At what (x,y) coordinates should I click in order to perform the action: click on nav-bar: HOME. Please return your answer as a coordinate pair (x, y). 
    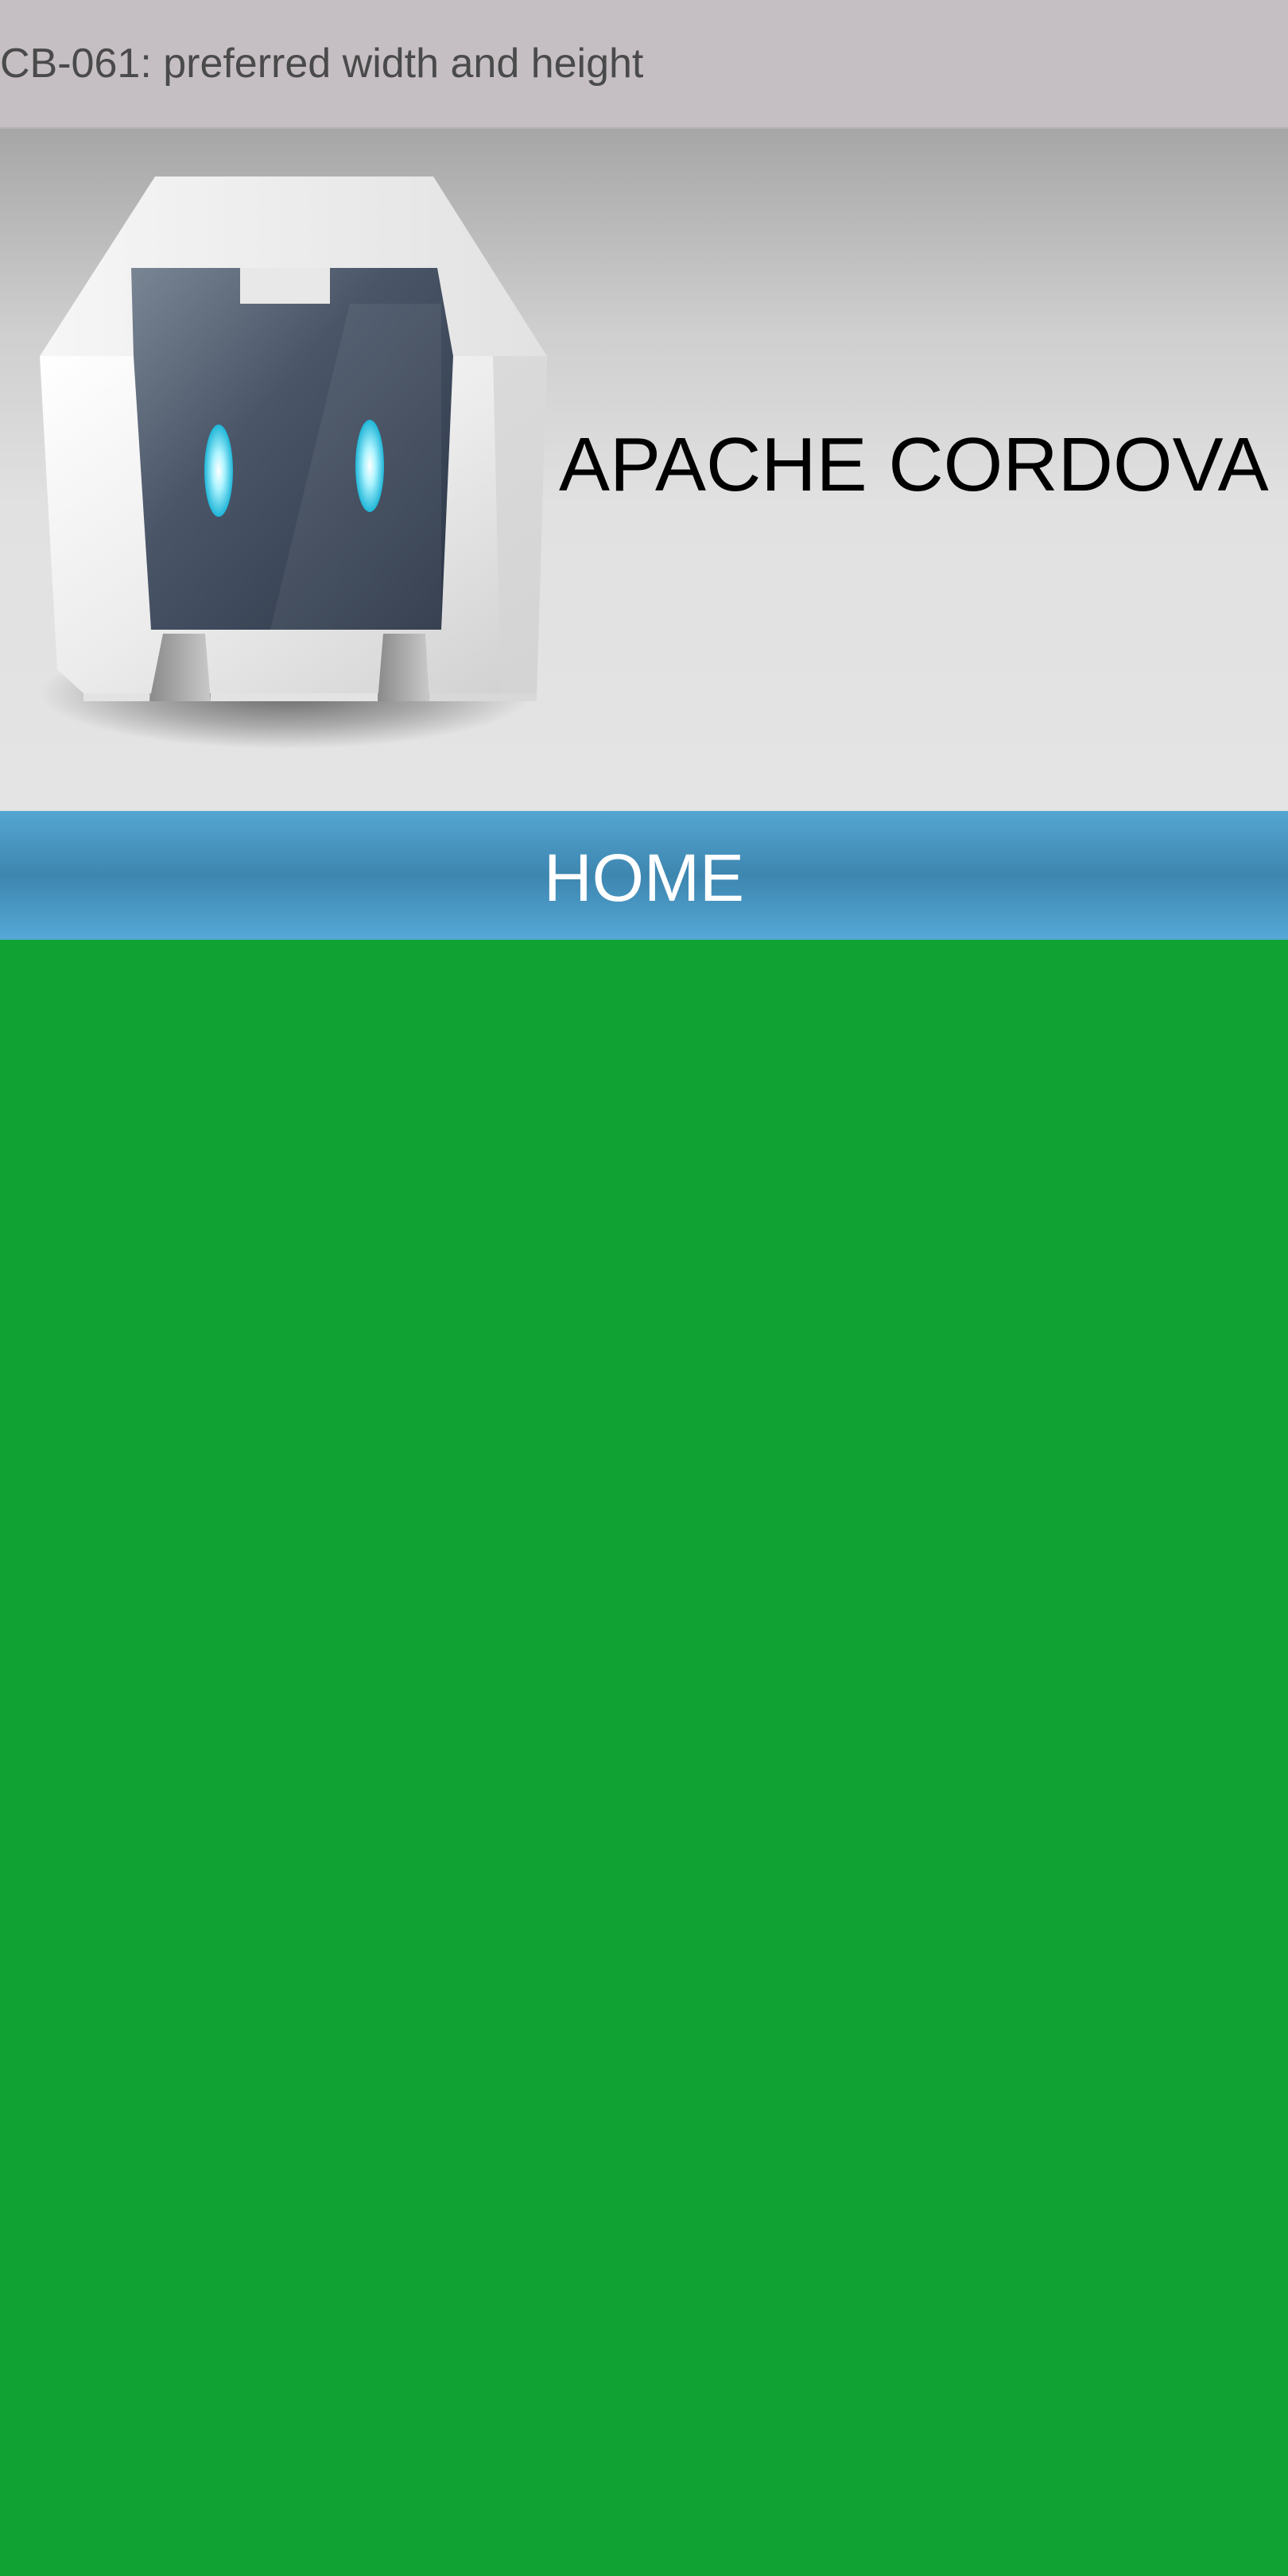
    Looking at the image, I should click on (644, 876).